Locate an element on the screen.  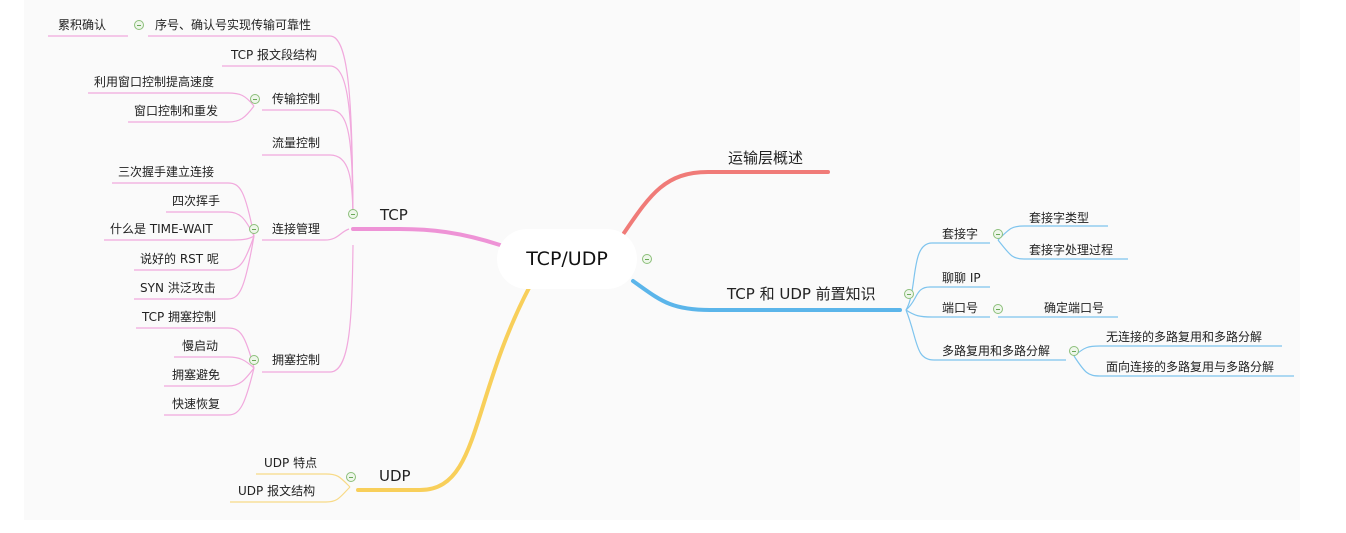
reliability-collapse-toggle is located at coordinates (139, 25).